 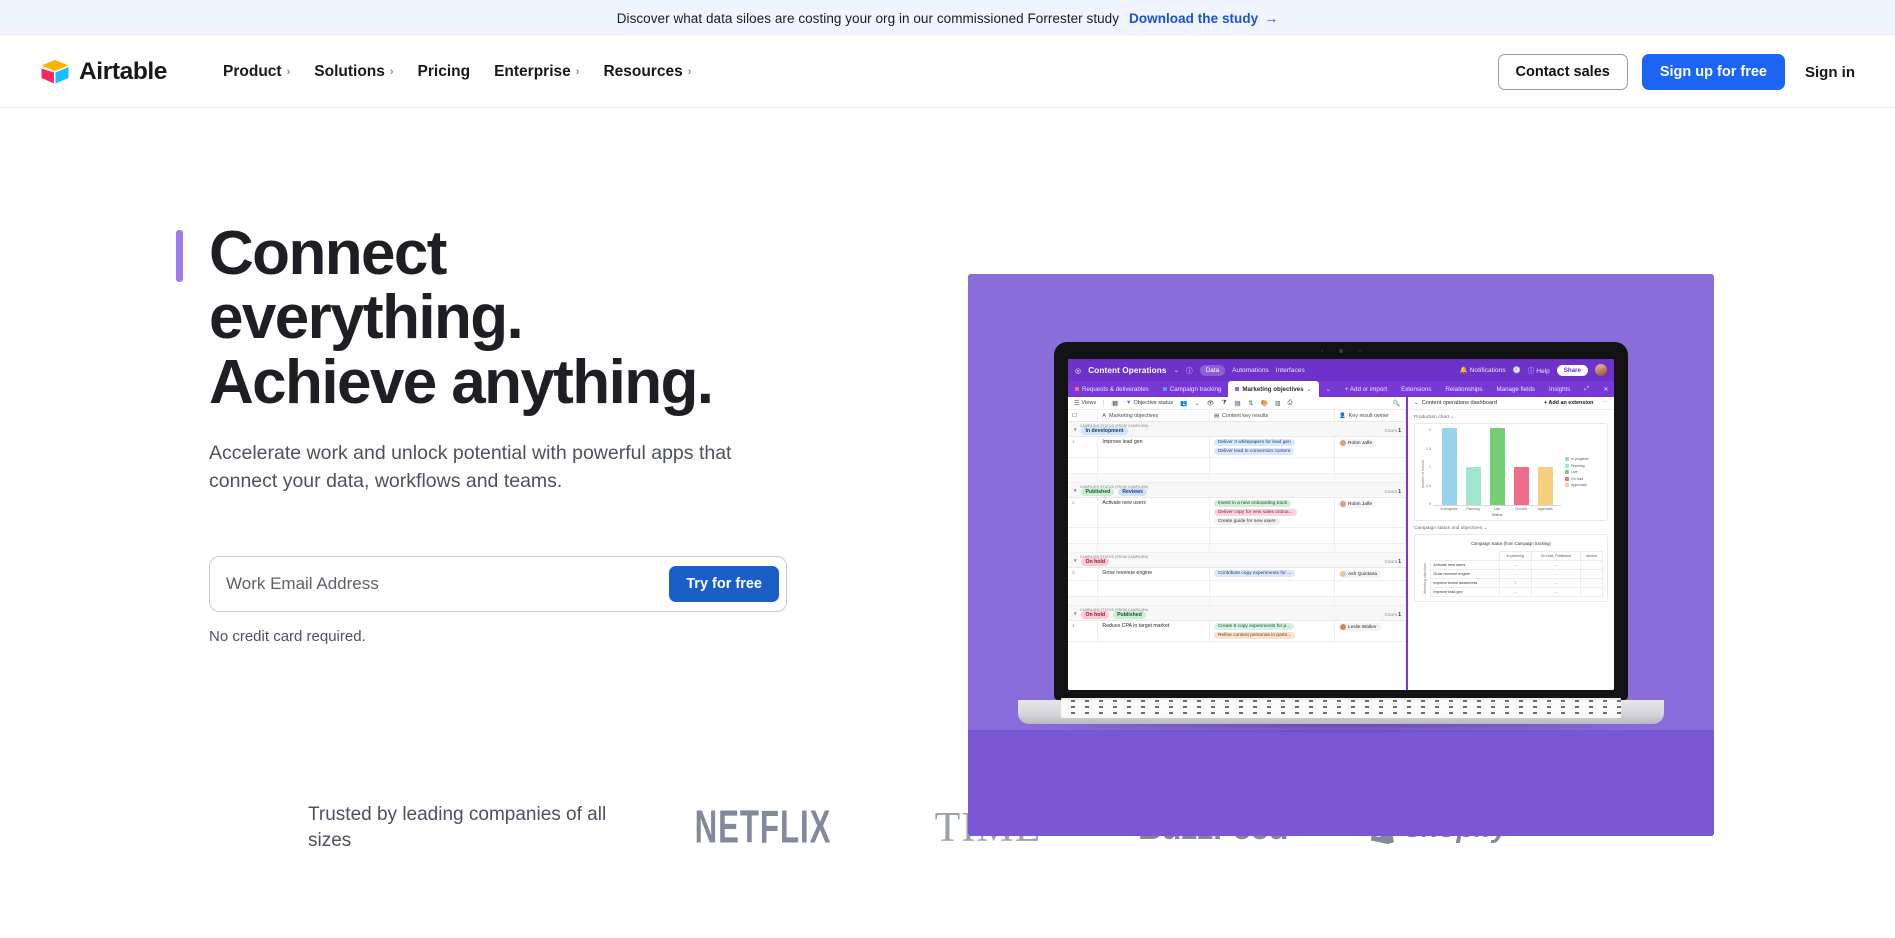 What do you see at coordinates (1183, 403) in the screenshot?
I see `collaborators-icon: 👥` at bounding box center [1183, 403].